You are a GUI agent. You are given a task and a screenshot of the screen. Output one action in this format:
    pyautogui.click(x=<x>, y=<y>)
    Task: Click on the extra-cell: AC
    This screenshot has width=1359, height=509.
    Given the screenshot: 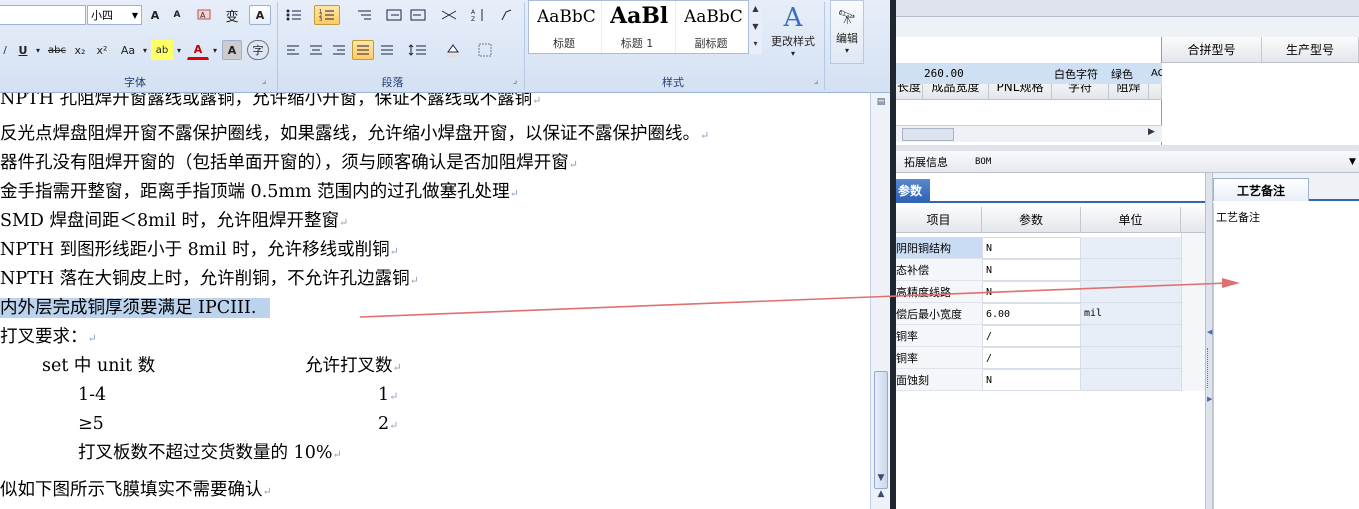 What is the action you would take?
    pyautogui.click(x=1156, y=73)
    